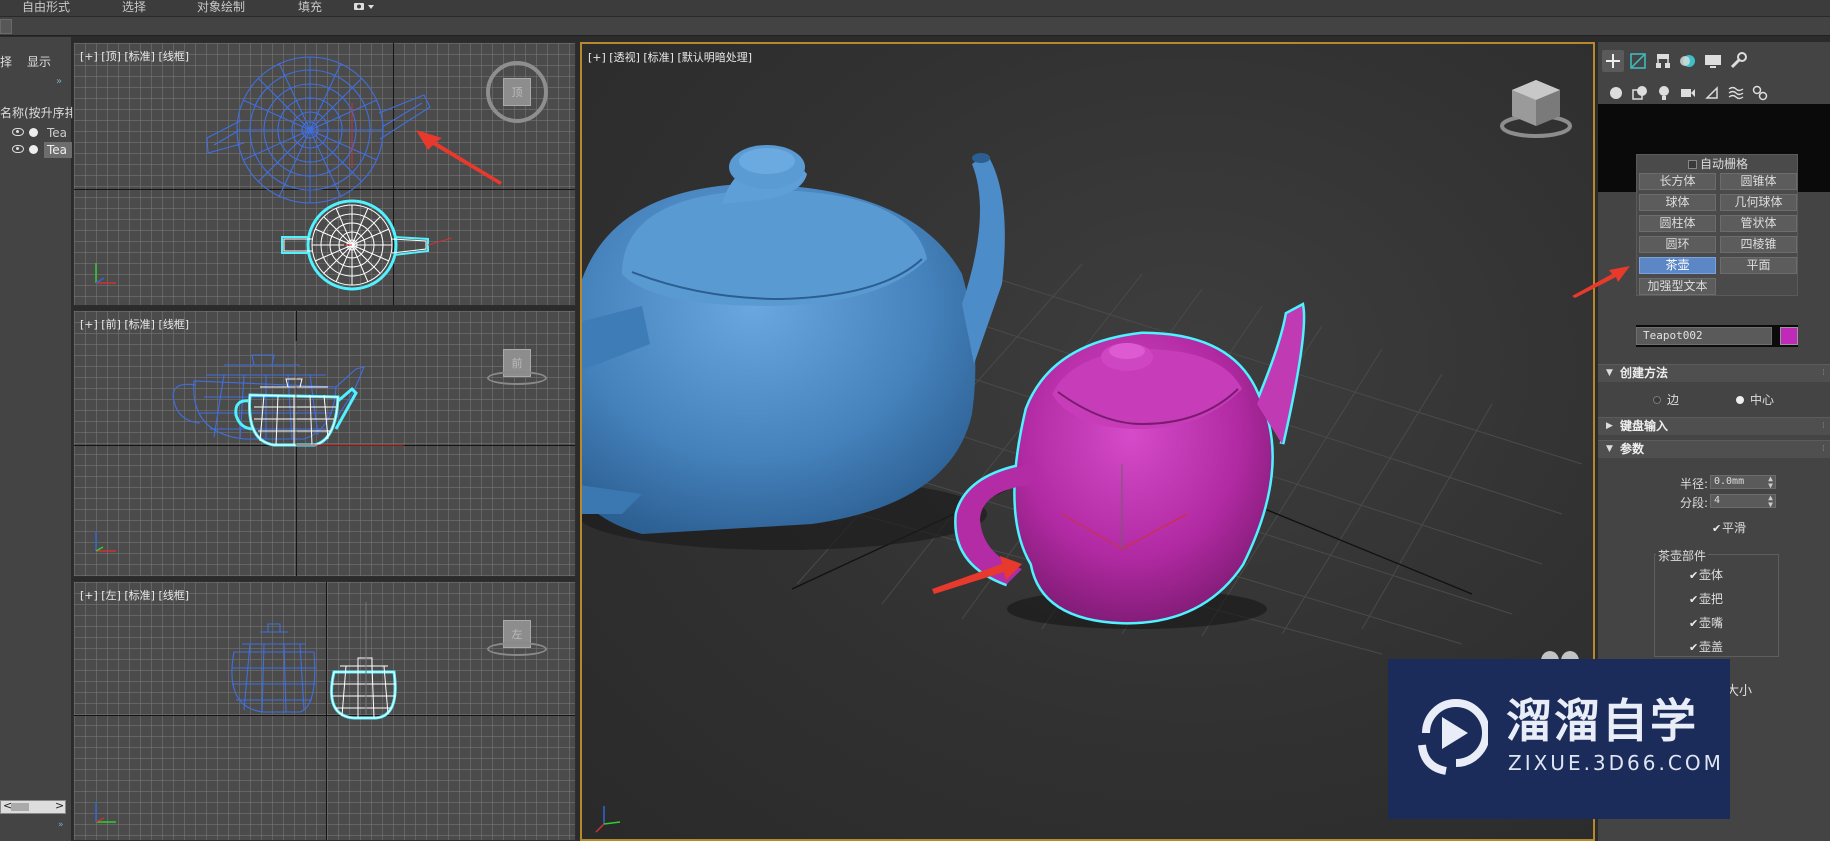 This screenshot has height=841, width=1830. I want to click on motion-icon, so click(1688, 61).